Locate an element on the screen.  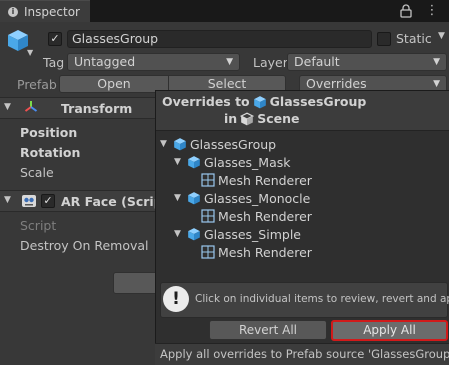
arface-title: AR Face (Script is located at coordinates (109, 201).